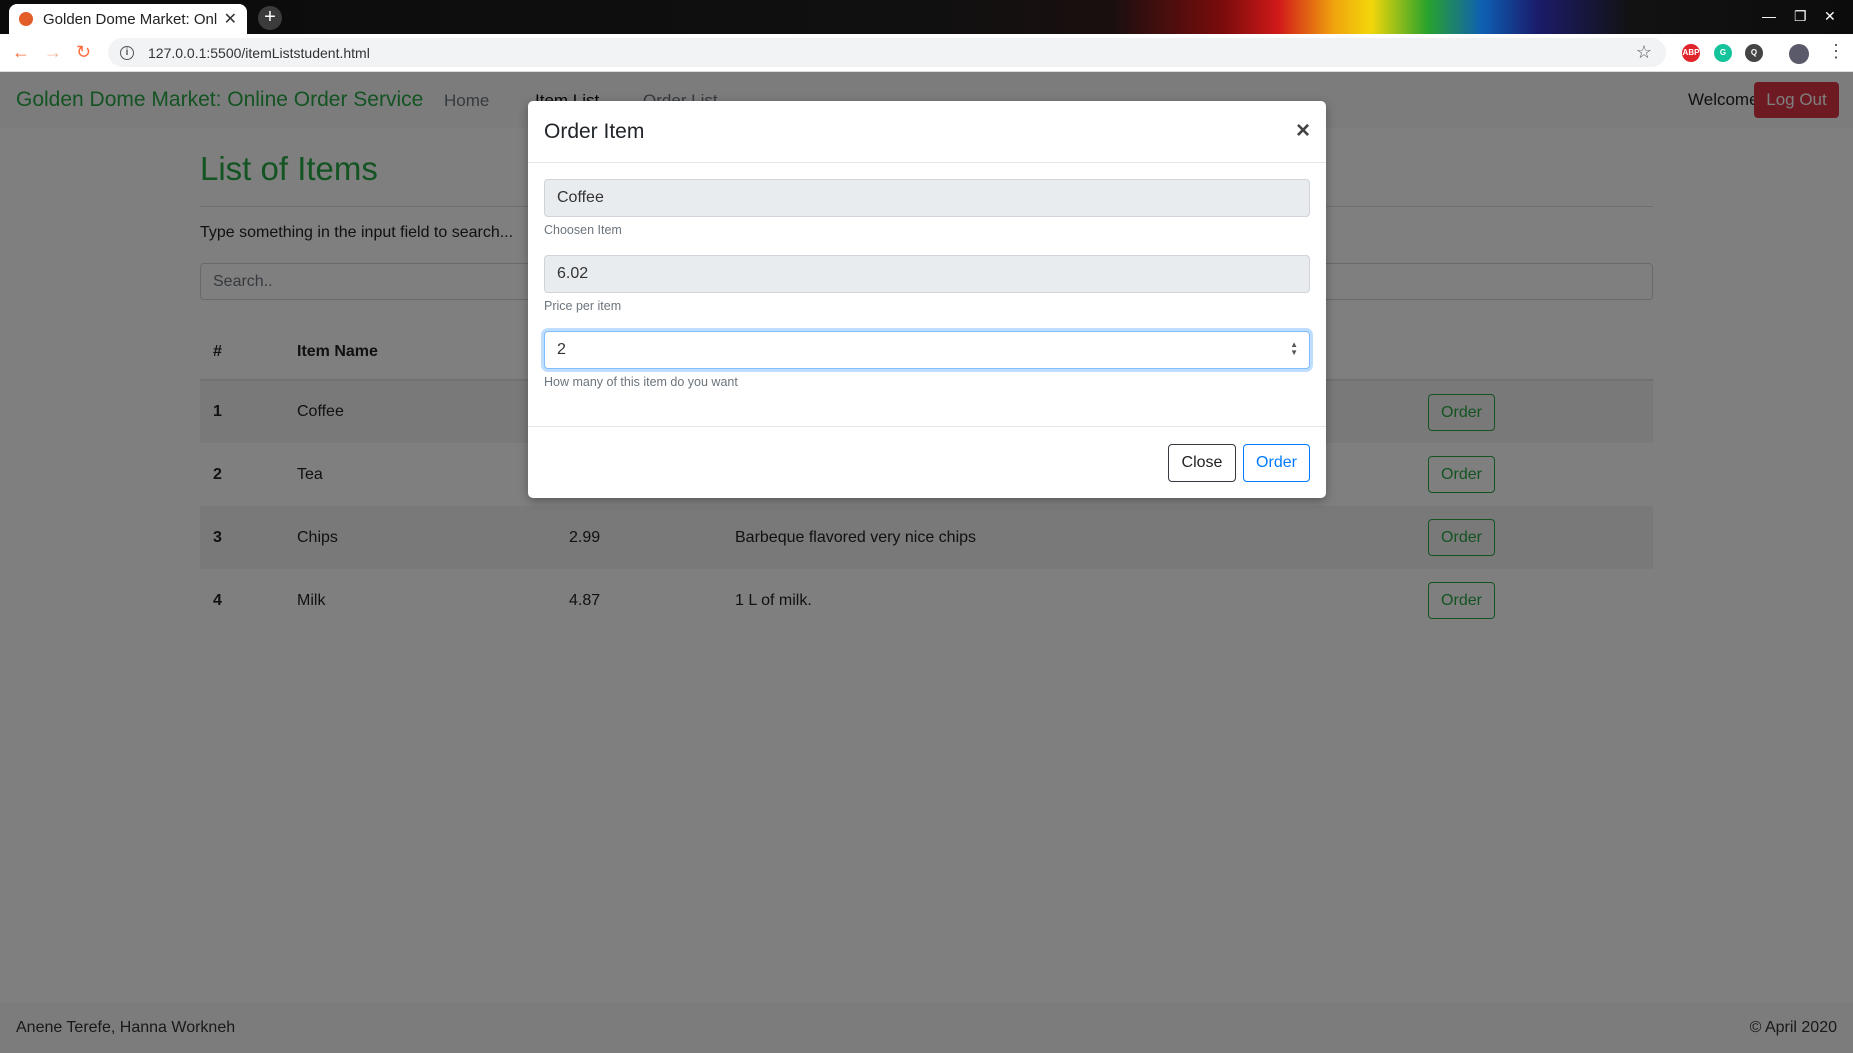  Describe the element at coordinates (1723, 53) in the screenshot. I see `grammarly-icon: G` at that location.